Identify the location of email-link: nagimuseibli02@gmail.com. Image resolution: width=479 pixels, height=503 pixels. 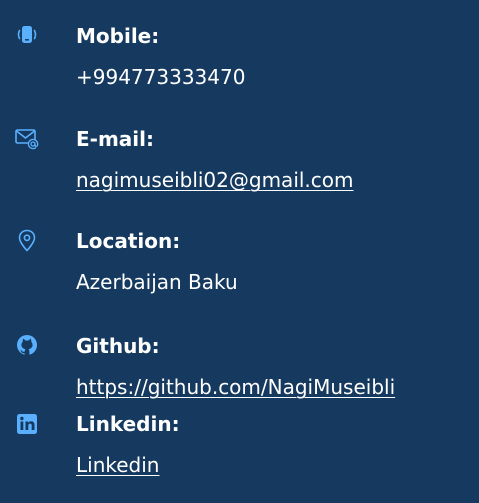
(215, 180).